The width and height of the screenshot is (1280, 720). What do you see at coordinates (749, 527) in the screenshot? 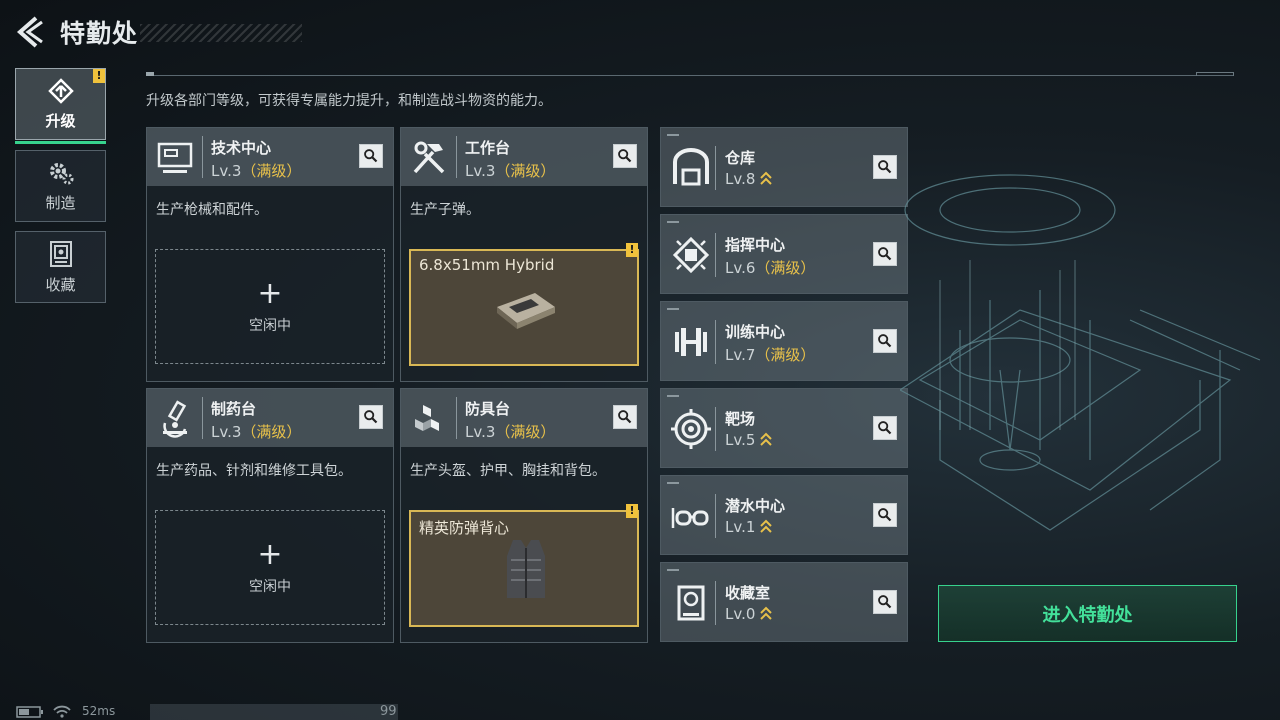
I see `facility-level: Lv.1` at bounding box center [749, 527].